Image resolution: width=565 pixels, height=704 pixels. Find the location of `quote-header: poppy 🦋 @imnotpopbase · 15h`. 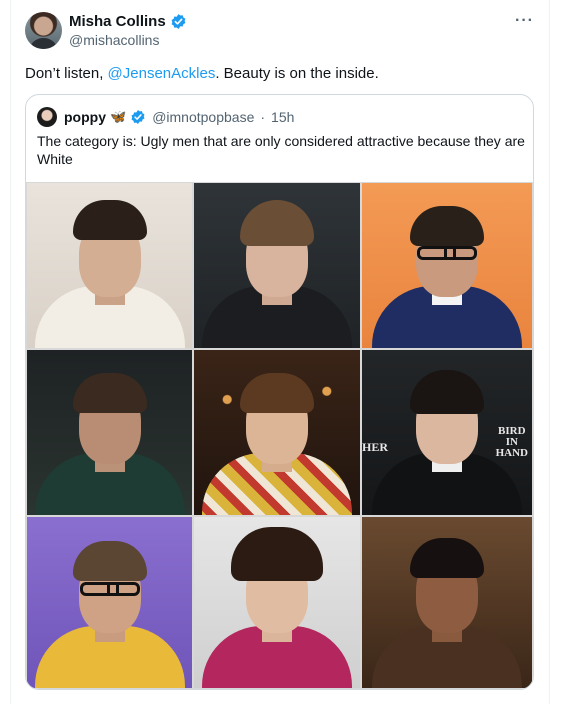

quote-header: poppy 🦋 @imnotpopbase · 15h is located at coordinates (165, 117).